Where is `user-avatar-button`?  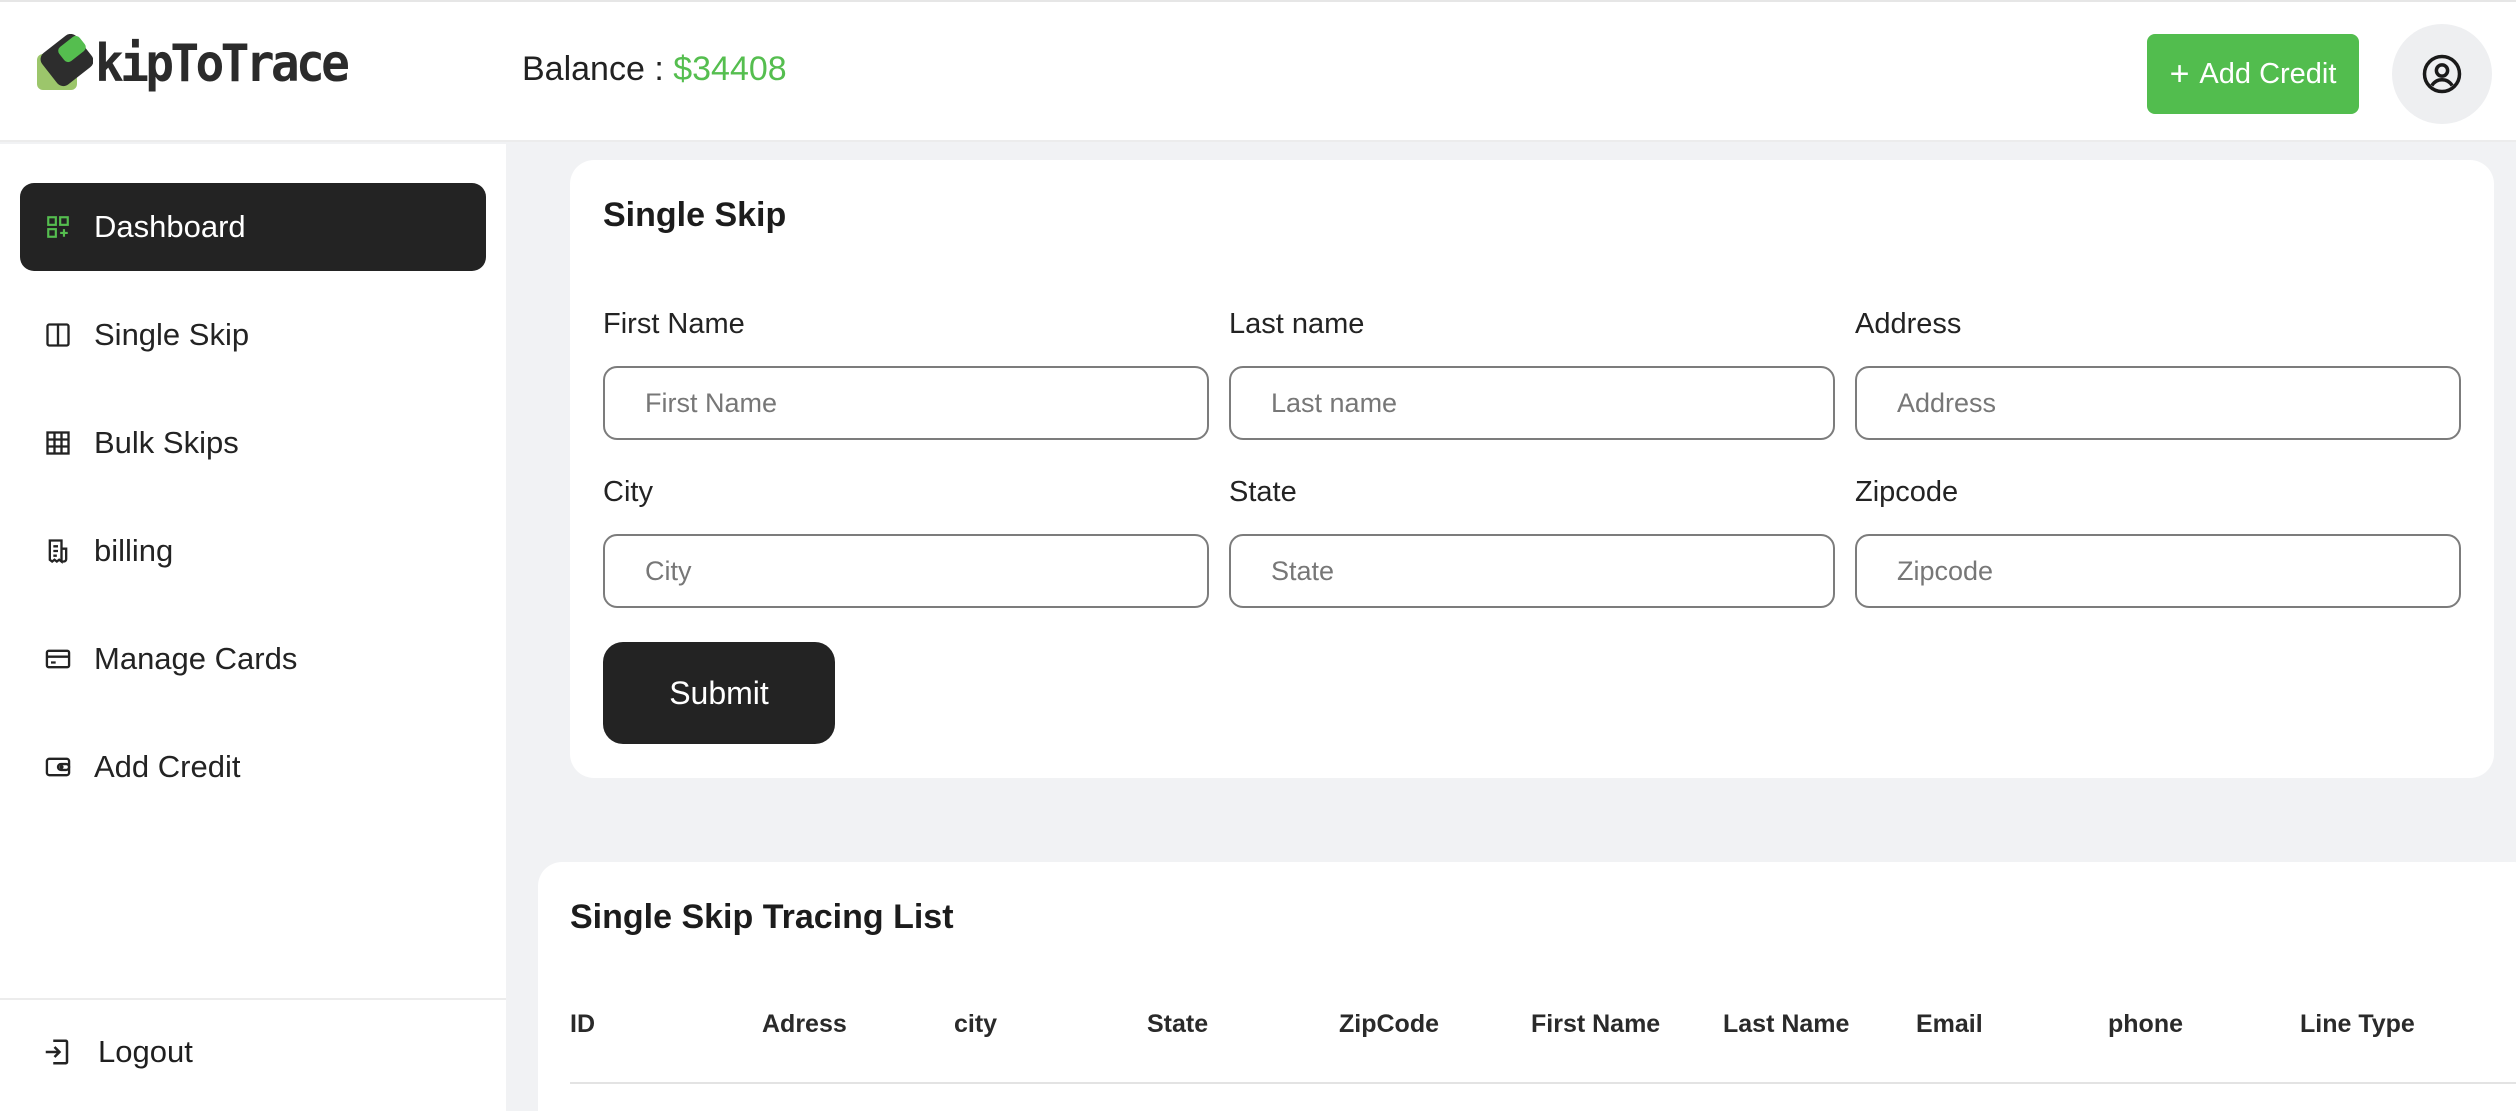 user-avatar-button is located at coordinates (2442, 74).